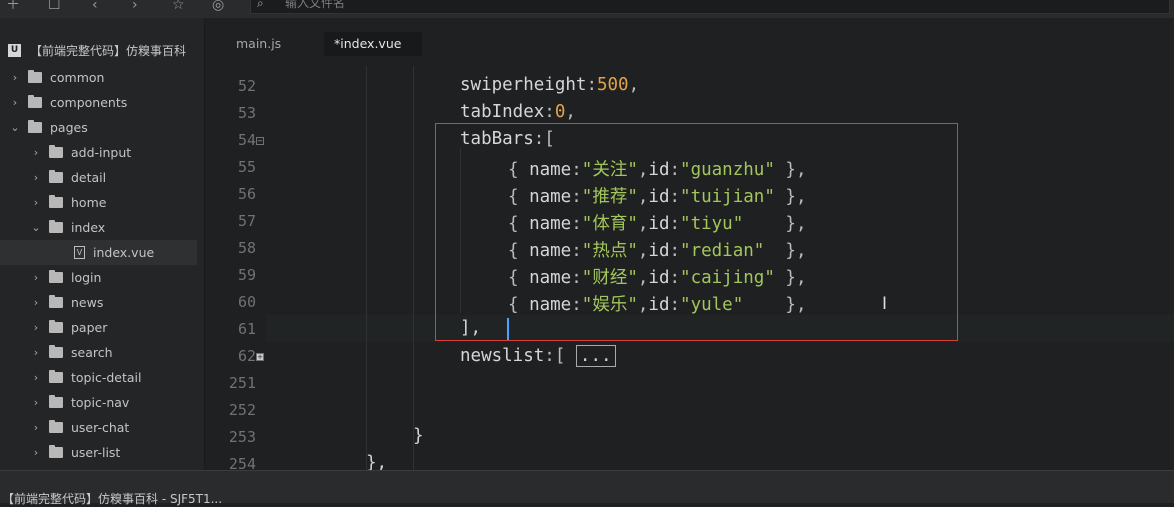  What do you see at coordinates (315, 5) in the screenshot?
I see `search-placeholder: 输入文件名` at bounding box center [315, 5].